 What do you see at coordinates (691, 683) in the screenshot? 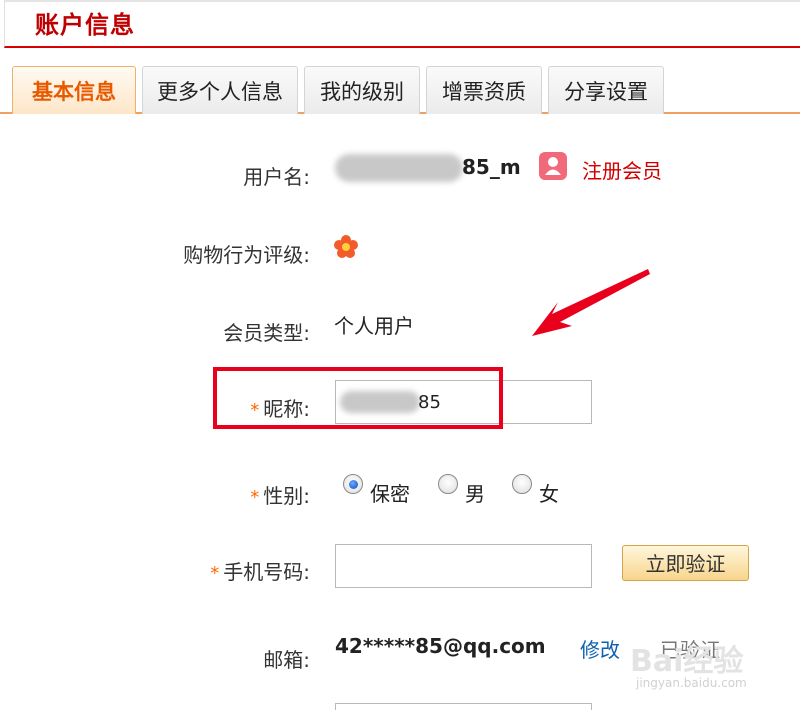
I see `watermark-url: jingyan.baidu.com` at bounding box center [691, 683].